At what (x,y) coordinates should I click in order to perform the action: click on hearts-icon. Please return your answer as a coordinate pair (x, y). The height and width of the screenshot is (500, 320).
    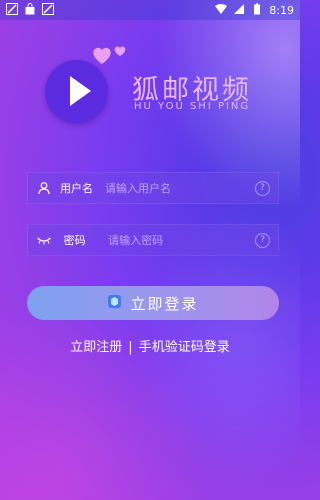
    Looking at the image, I should click on (109, 55).